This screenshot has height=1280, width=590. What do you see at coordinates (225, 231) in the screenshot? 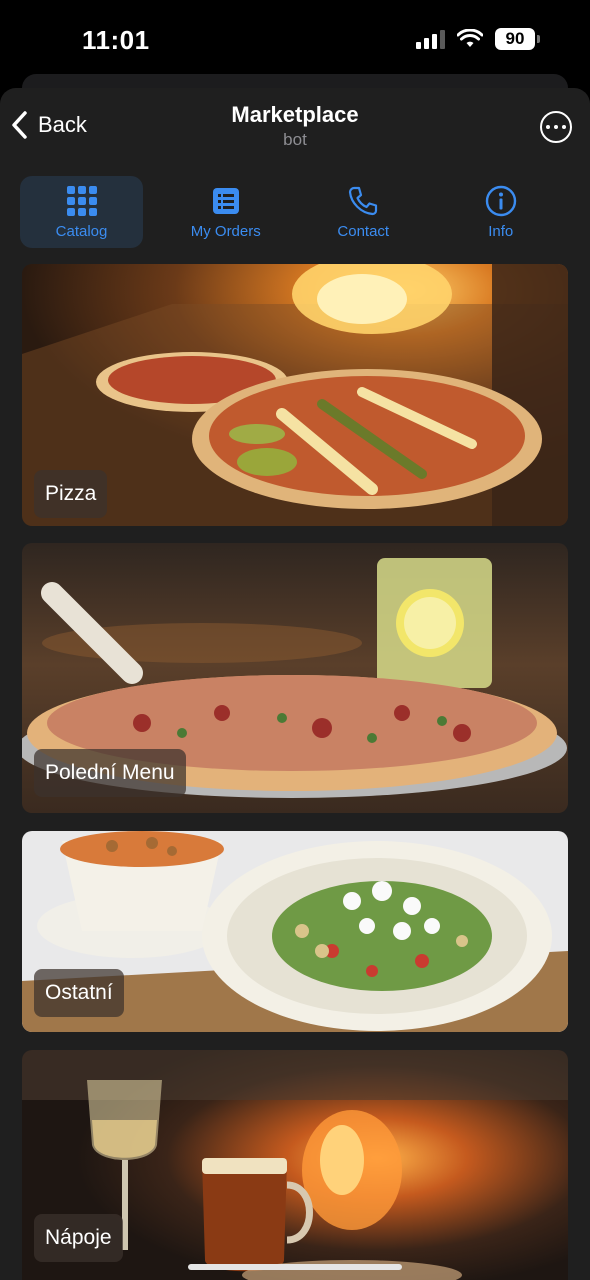
I see `tab-my-orders-label: My Orders` at bounding box center [225, 231].